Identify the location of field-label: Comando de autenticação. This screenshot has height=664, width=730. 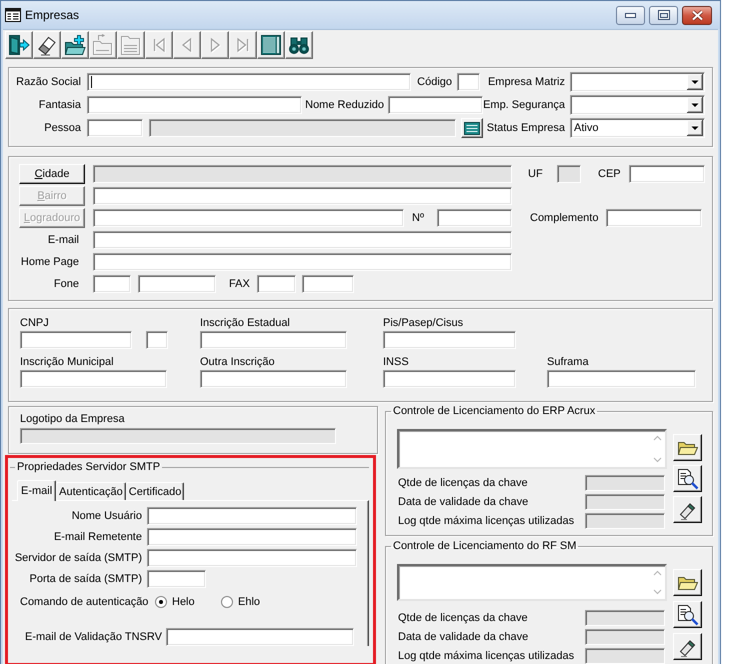
(84, 602).